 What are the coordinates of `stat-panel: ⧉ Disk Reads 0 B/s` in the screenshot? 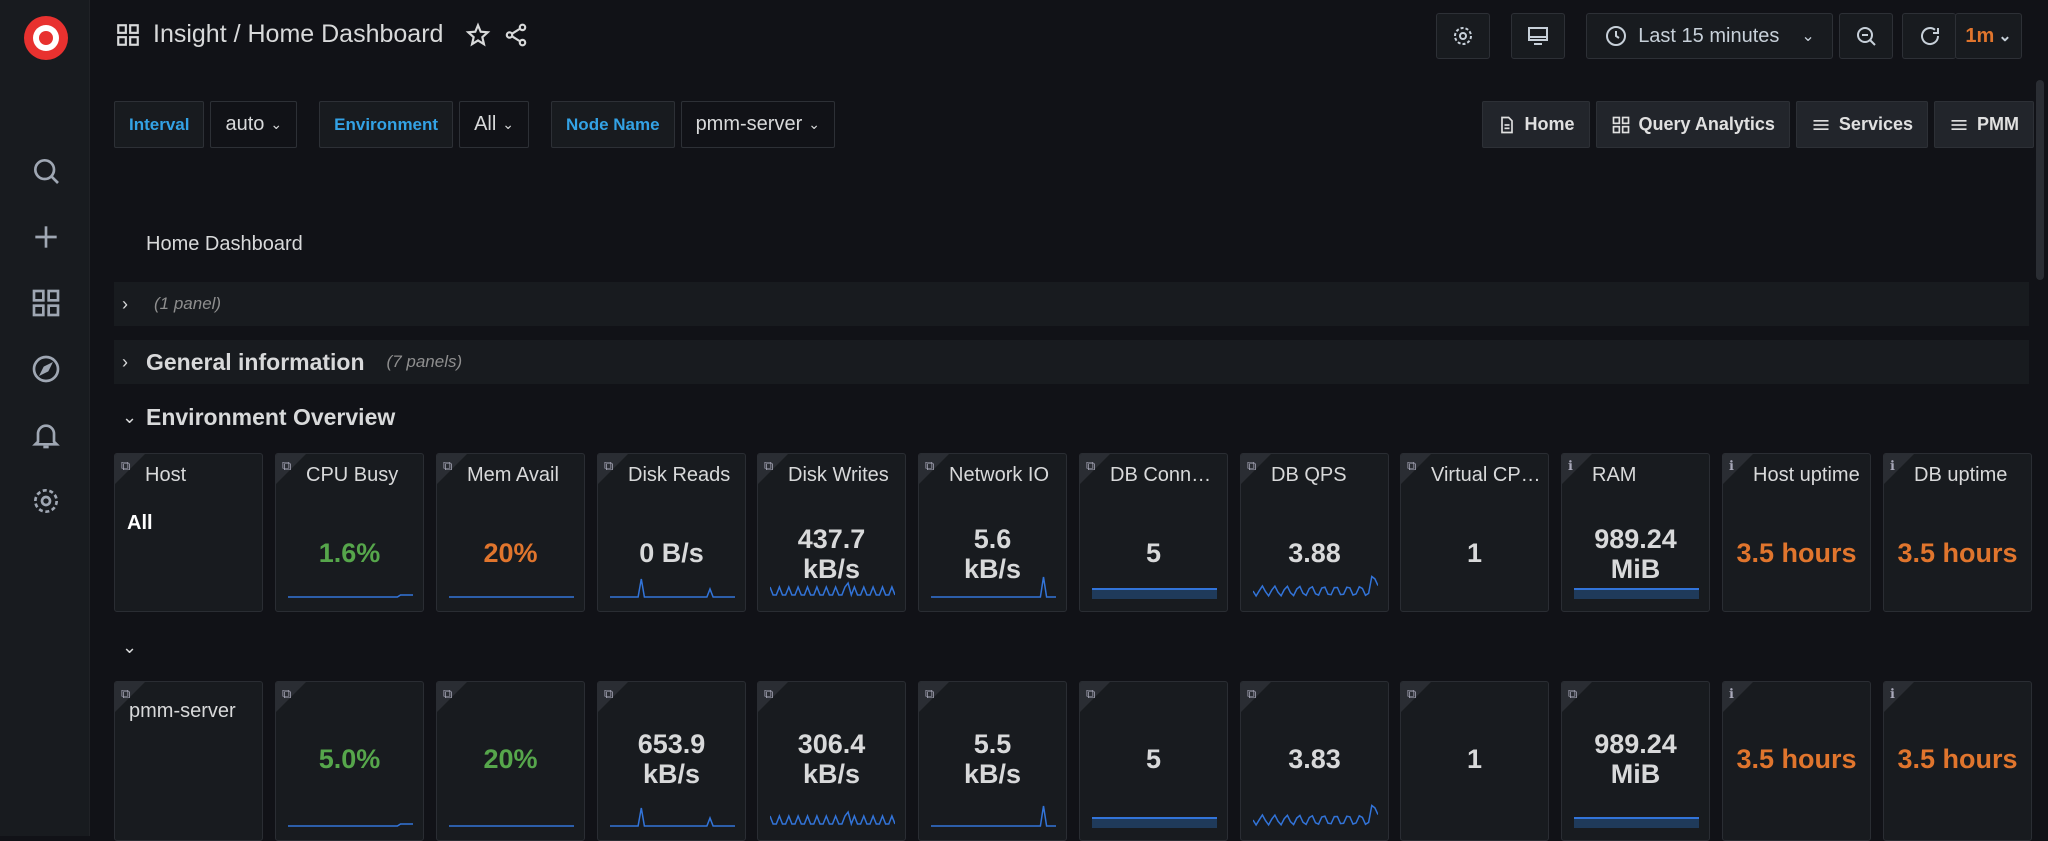 It's located at (671, 532).